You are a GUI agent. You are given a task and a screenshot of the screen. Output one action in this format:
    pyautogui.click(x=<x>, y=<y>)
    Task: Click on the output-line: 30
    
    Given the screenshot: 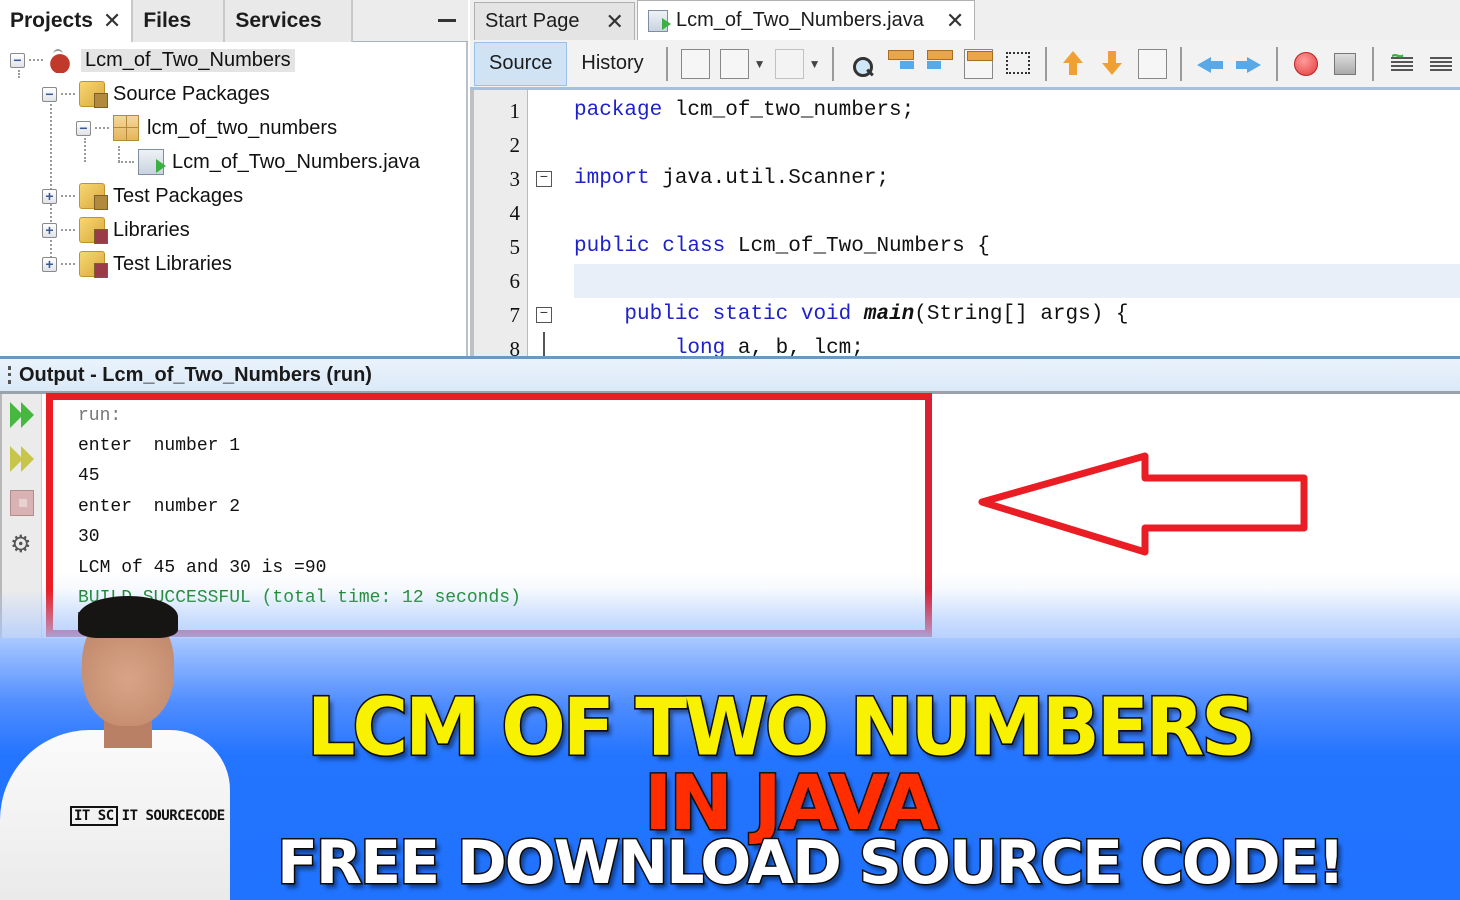 What is the action you would take?
    pyautogui.click(x=89, y=537)
    